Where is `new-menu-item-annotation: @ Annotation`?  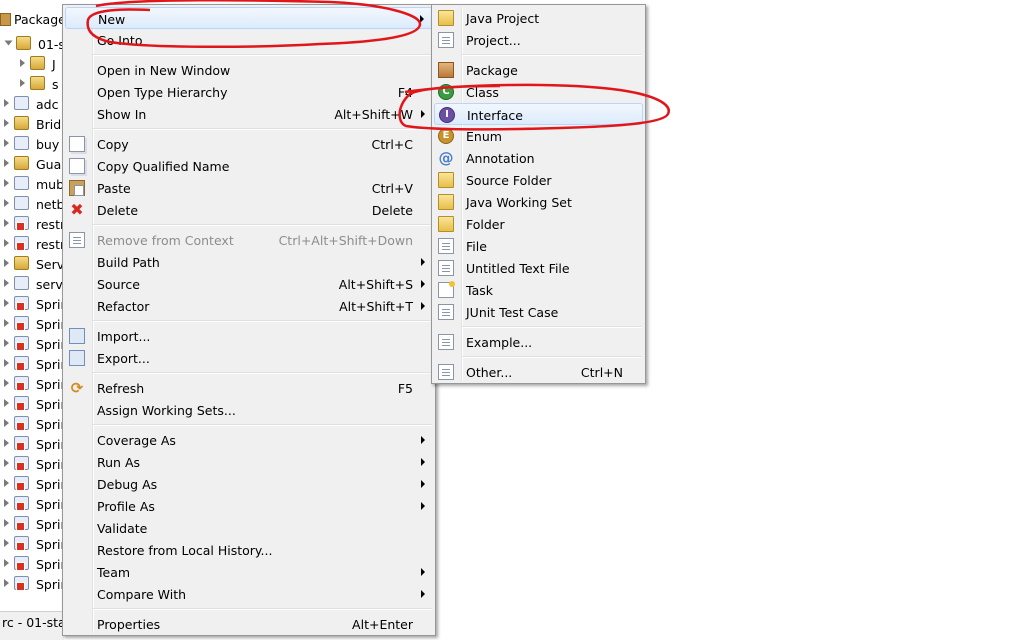 new-menu-item-annotation: @ Annotation is located at coordinates (538, 158).